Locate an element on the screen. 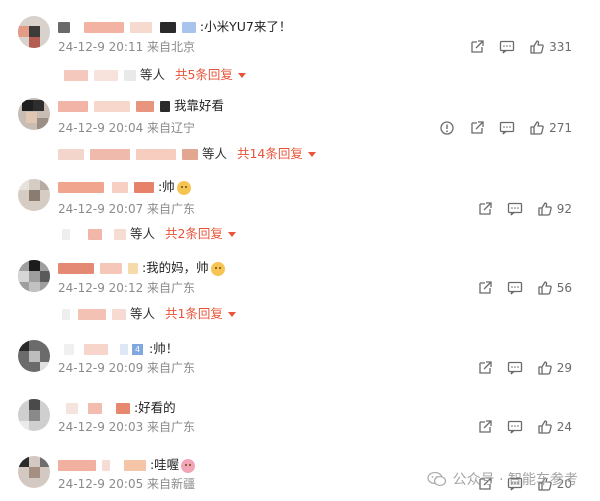  comment-actions: 92 is located at coordinates (524, 209).